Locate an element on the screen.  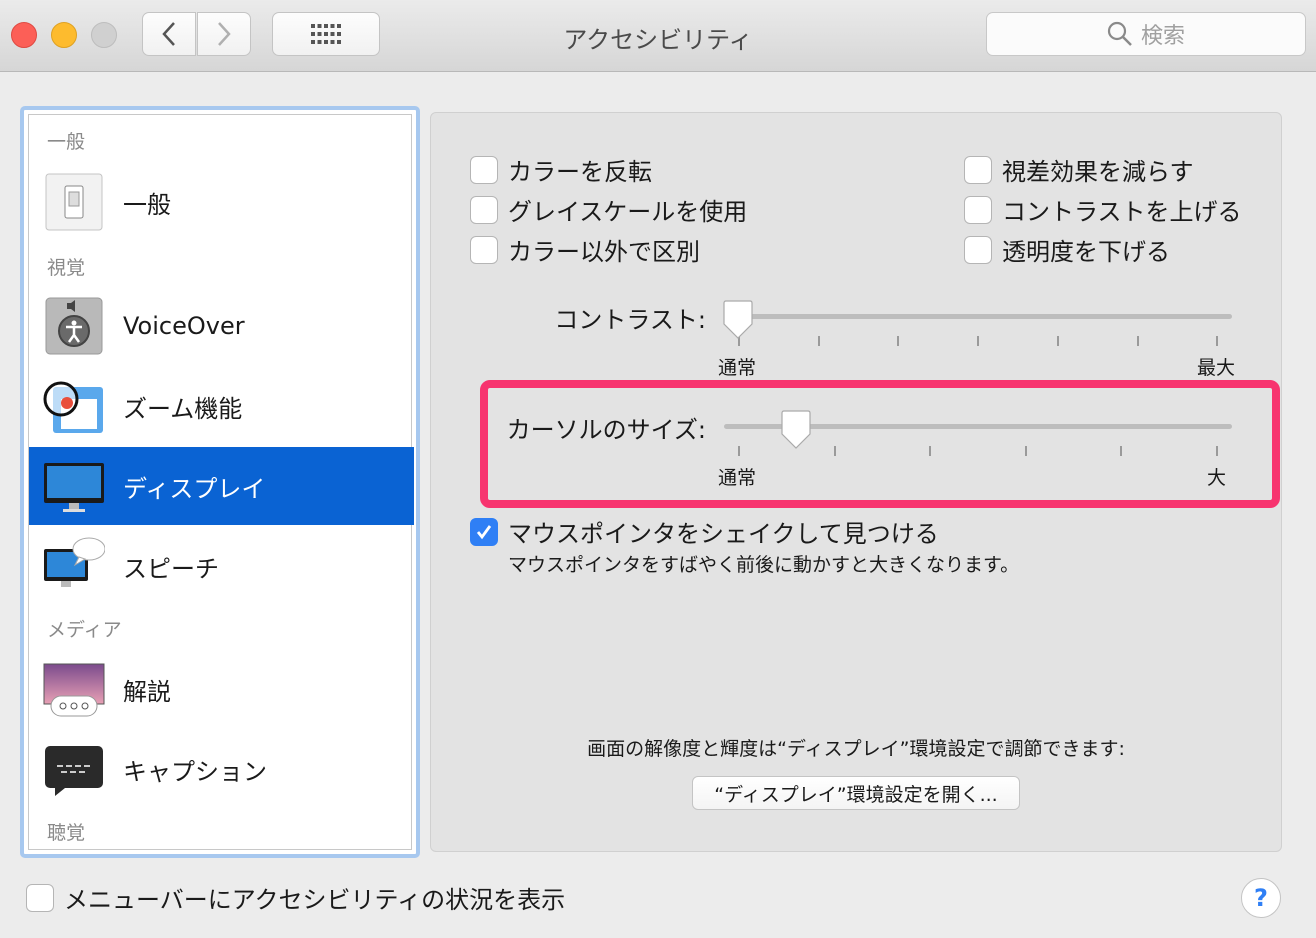
grayscale-option: グレイスケールを使用 is located at coordinates (608, 209).